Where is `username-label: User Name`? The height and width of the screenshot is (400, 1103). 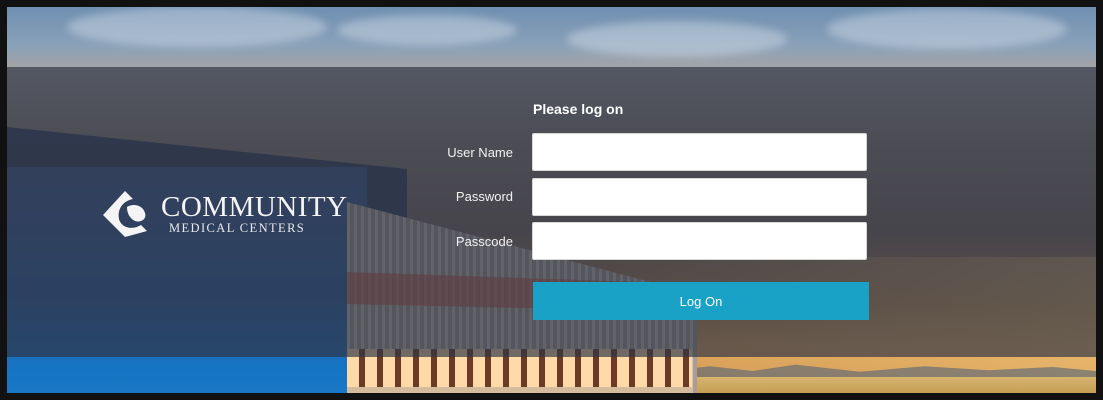 username-label: User Name is located at coordinates (480, 152).